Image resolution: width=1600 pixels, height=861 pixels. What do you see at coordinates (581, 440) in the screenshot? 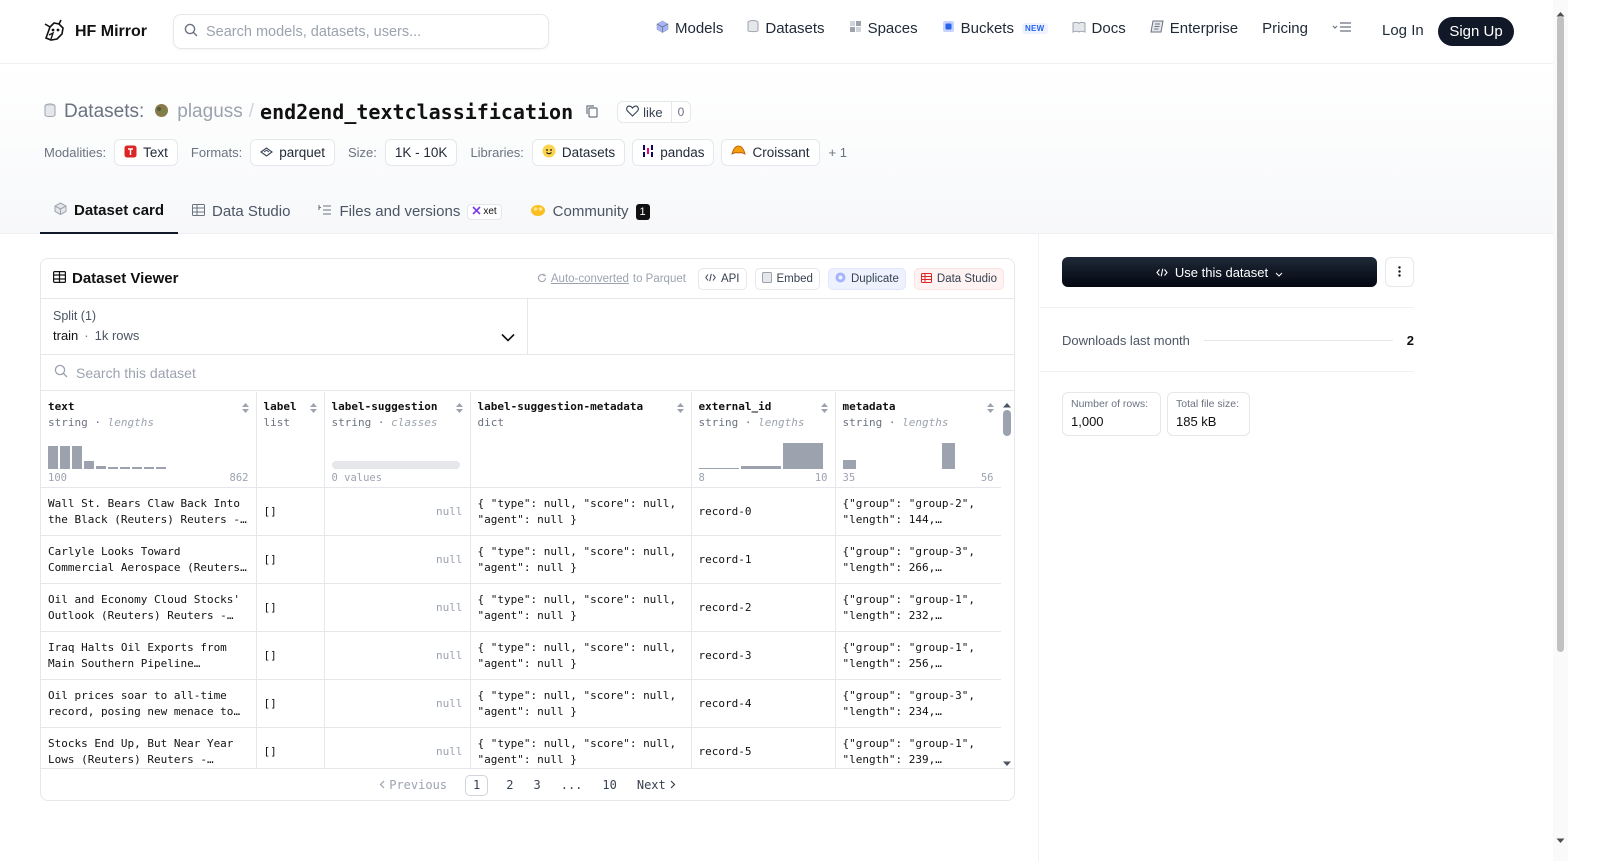
I see `column-header-label-suggestion-metadata: label-suggestion-metadata dict` at bounding box center [581, 440].